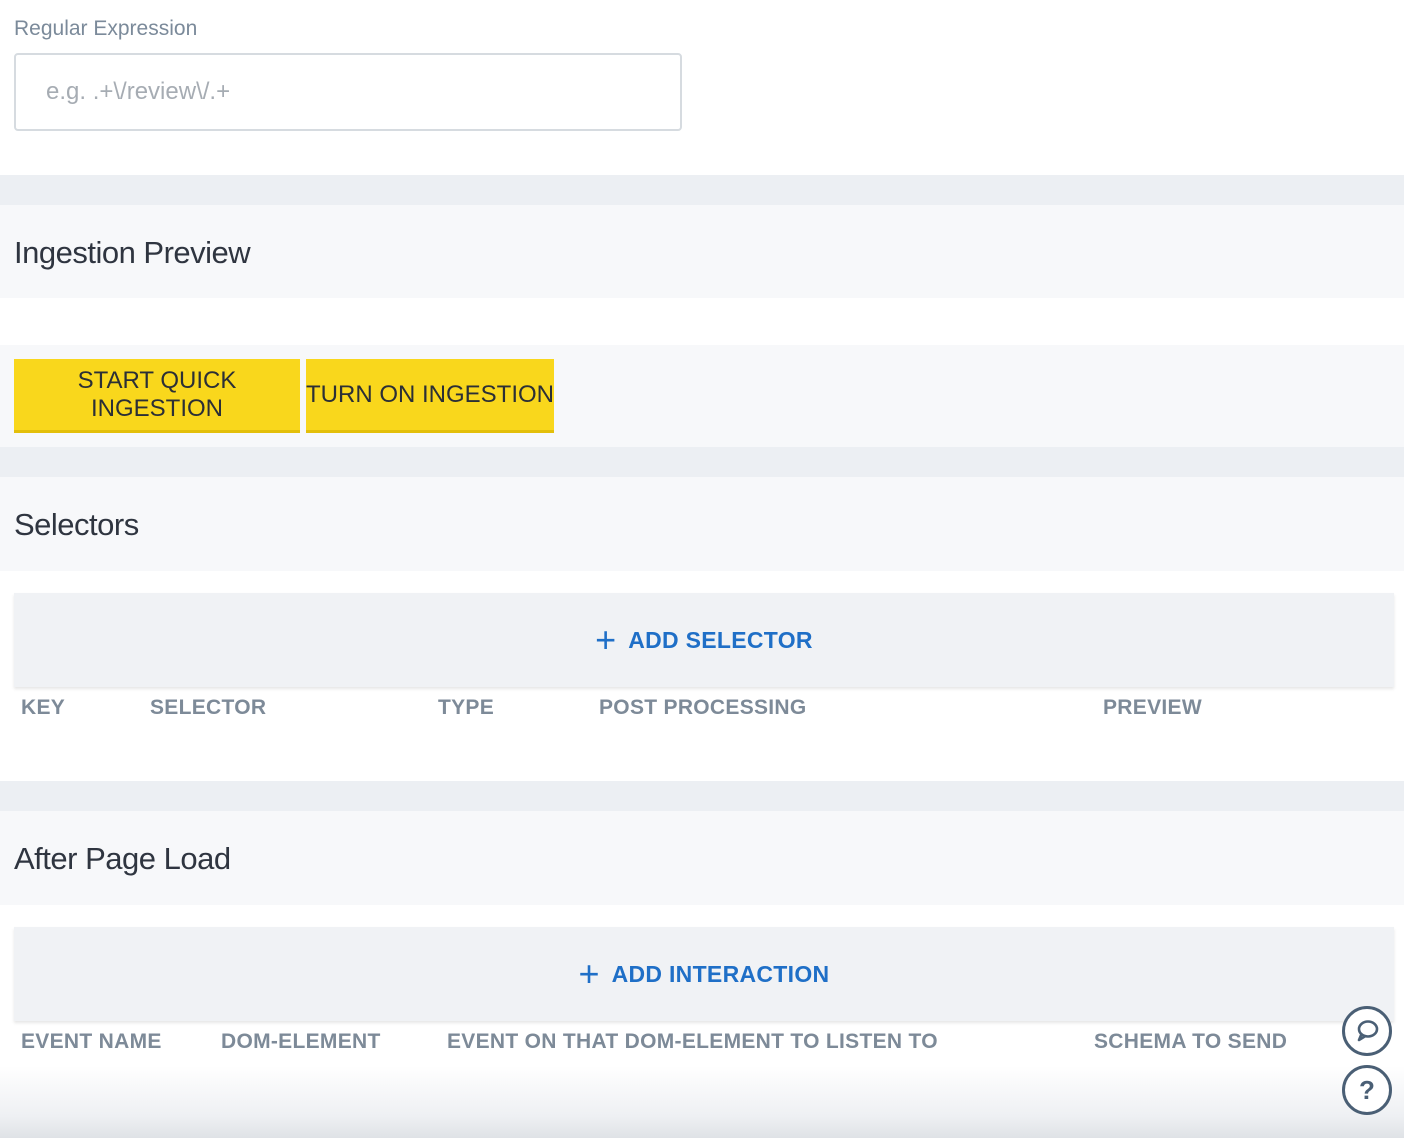 This screenshot has height=1138, width=1404. I want to click on chat-bubble-icon, so click(1368, 1031).